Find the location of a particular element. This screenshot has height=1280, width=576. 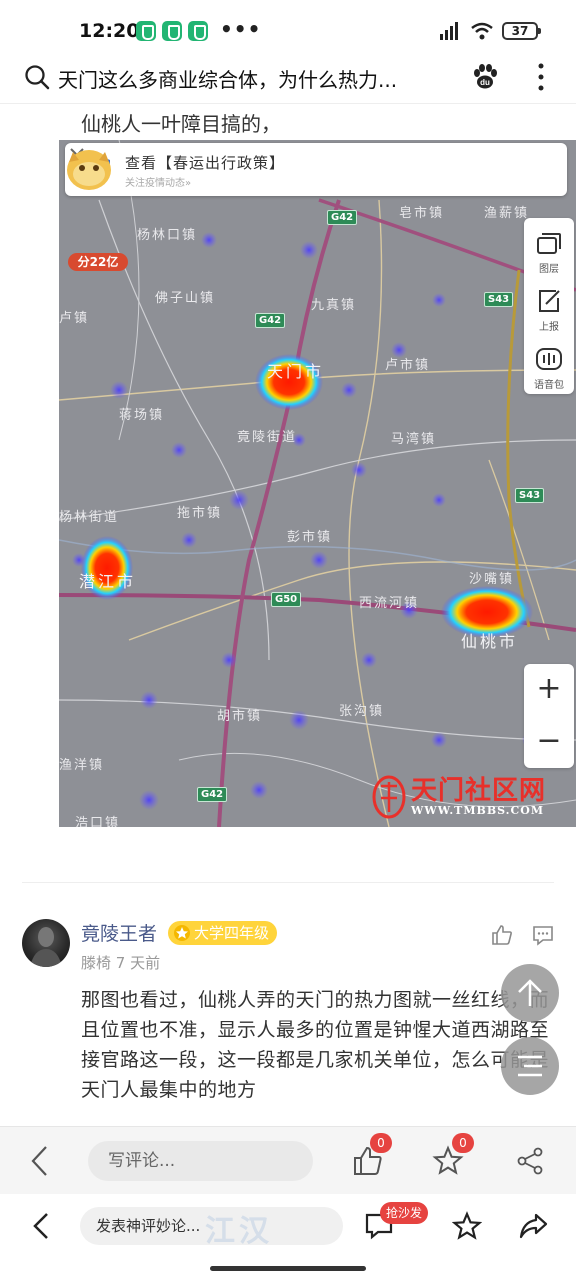

sofa-badge: 抢沙发 is located at coordinates (404, 1213).